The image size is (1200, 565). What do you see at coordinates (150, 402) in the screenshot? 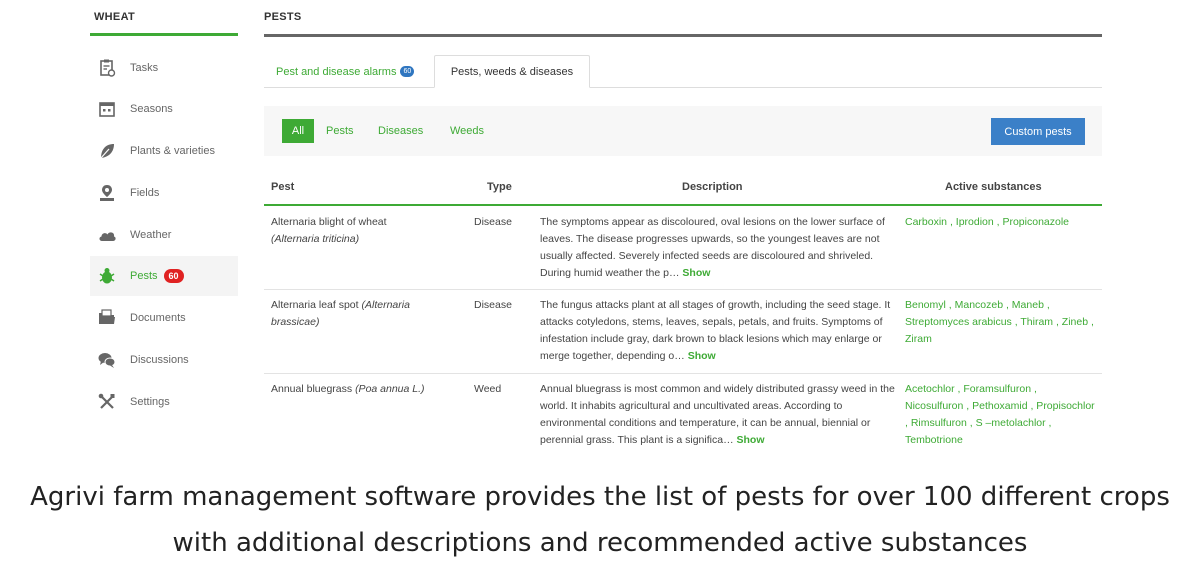
I see `sidebar-item-label: Settings` at bounding box center [150, 402].